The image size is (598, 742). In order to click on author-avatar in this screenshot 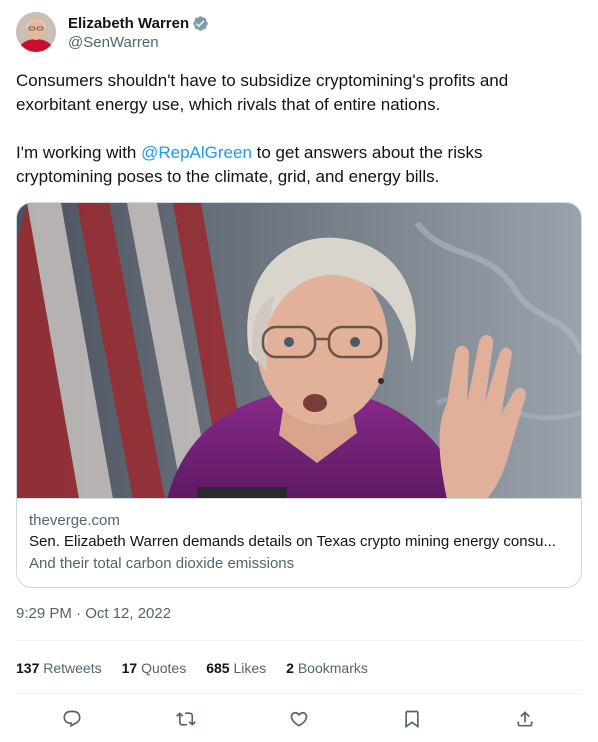, I will do `click(36, 32)`.